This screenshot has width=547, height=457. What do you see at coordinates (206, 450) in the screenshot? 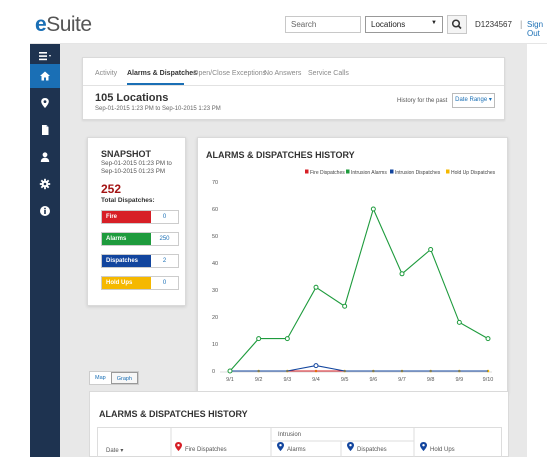
I see `table-header-fire-dispatches: Fire Dispatches` at bounding box center [206, 450].